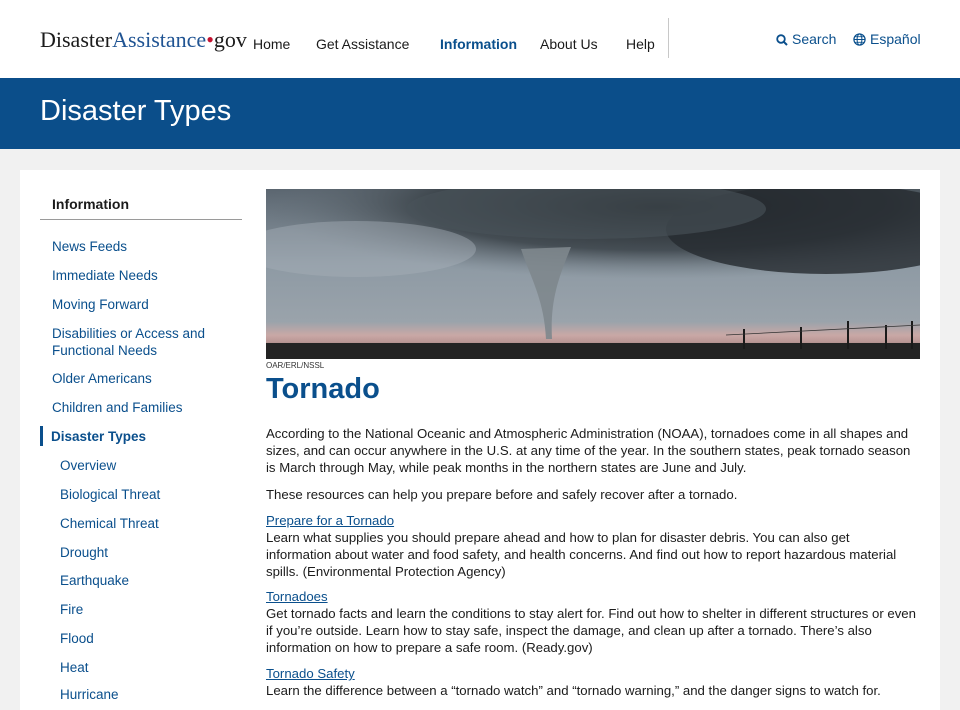  What do you see at coordinates (323, 389) in the screenshot?
I see `article-title: Tornado` at bounding box center [323, 389].